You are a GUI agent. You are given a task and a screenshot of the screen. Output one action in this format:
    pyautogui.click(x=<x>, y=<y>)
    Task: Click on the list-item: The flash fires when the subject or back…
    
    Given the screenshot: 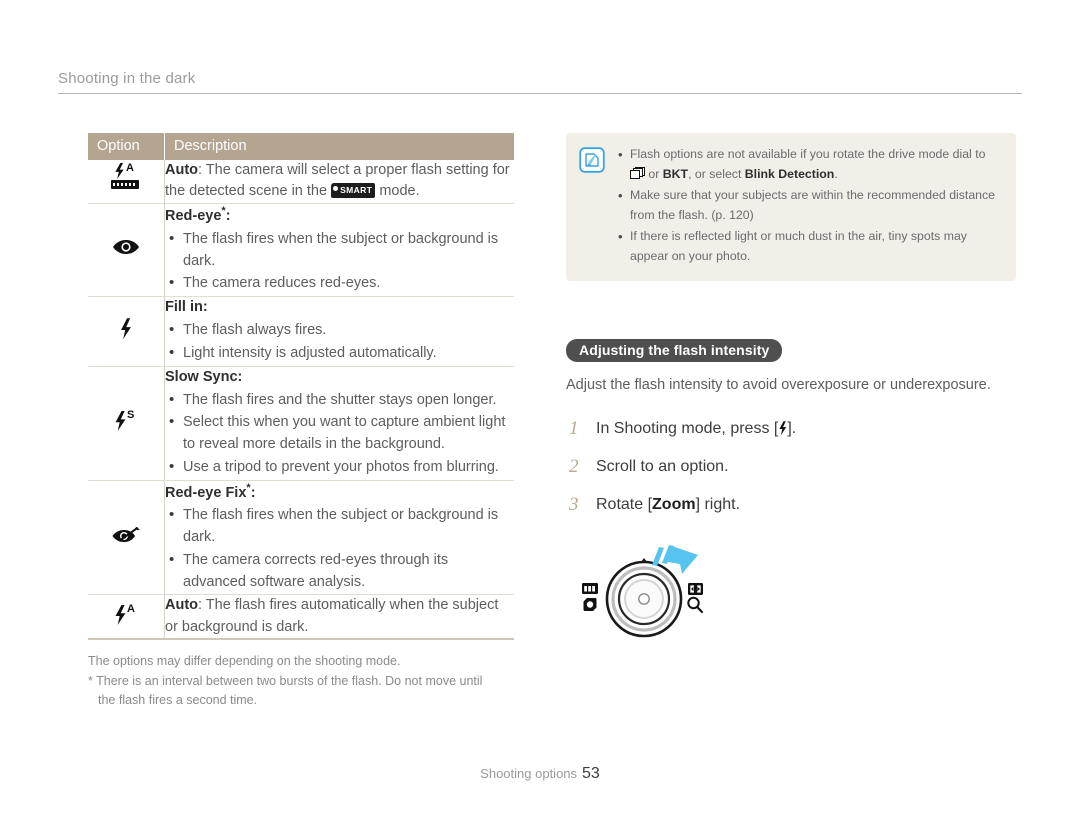 What is the action you would take?
    pyautogui.click(x=339, y=526)
    